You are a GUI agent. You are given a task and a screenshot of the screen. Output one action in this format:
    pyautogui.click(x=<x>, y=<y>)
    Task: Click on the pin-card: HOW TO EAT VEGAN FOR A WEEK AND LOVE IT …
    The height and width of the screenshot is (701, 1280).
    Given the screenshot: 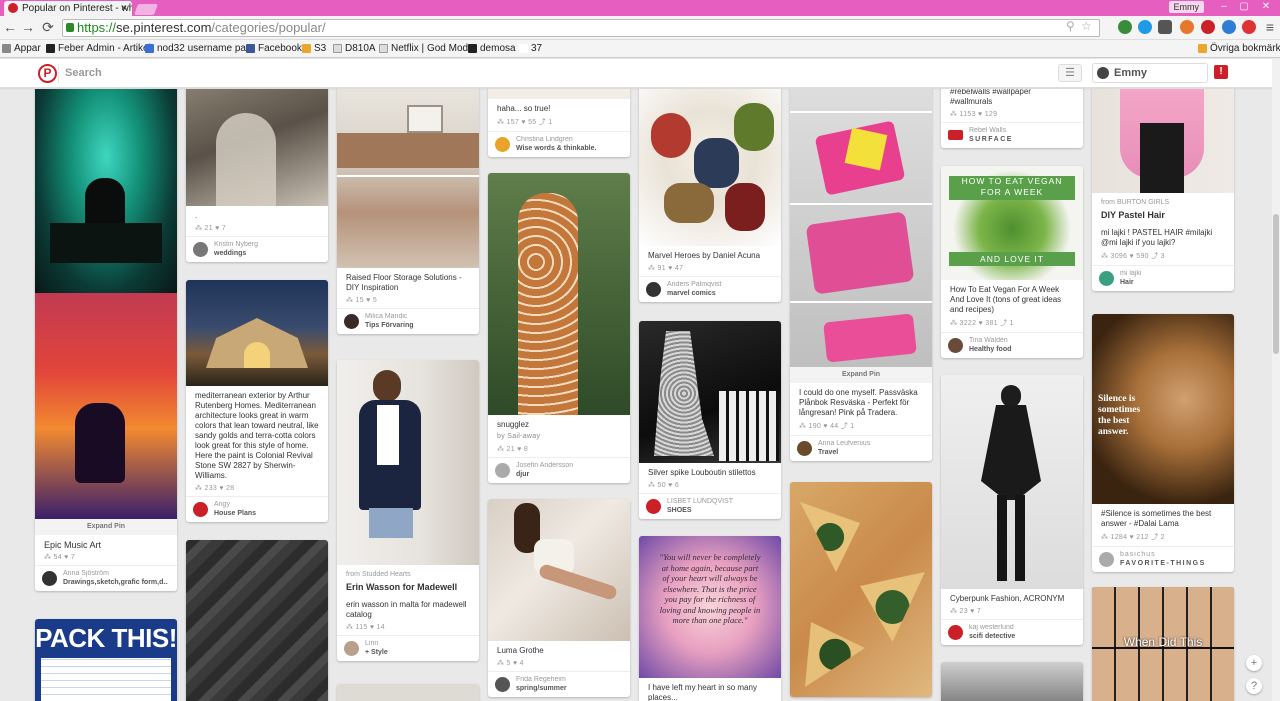 What is the action you would take?
    pyautogui.click(x=1012, y=262)
    